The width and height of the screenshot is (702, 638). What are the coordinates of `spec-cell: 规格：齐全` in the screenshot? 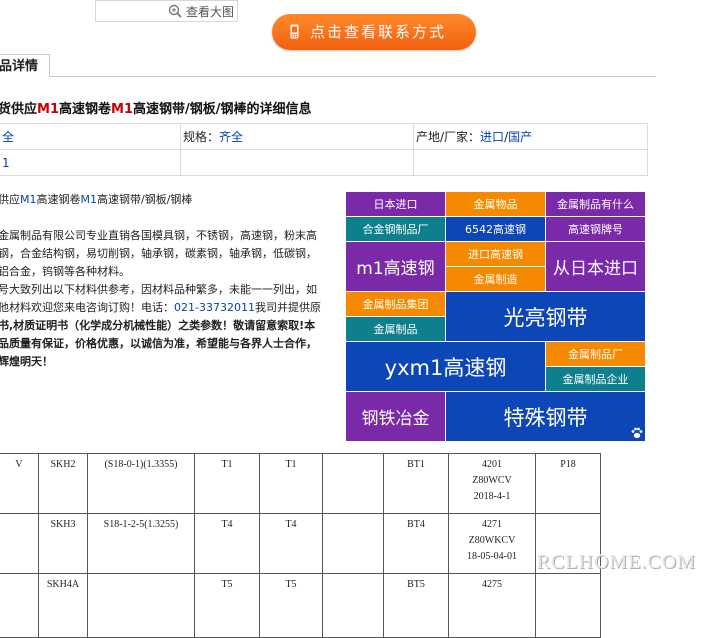 It's located at (297, 136).